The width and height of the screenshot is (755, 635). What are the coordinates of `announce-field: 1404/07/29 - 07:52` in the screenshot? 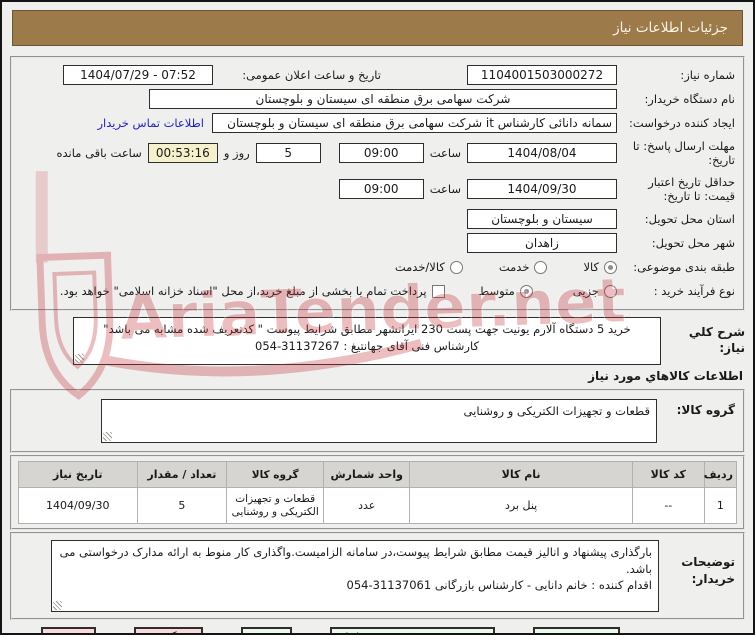 It's located at (138, 75).